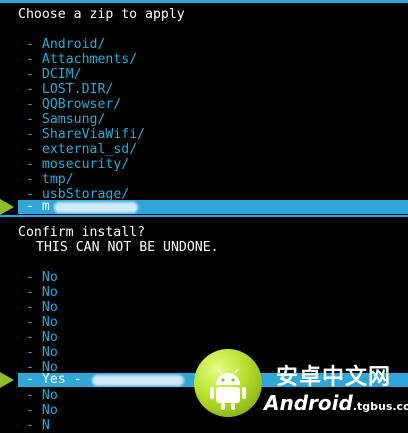 Image resolution: width=408 pixels, height=433 pixels. I want to click on file-list-item: - QQBrowser/, so click(73, 104).